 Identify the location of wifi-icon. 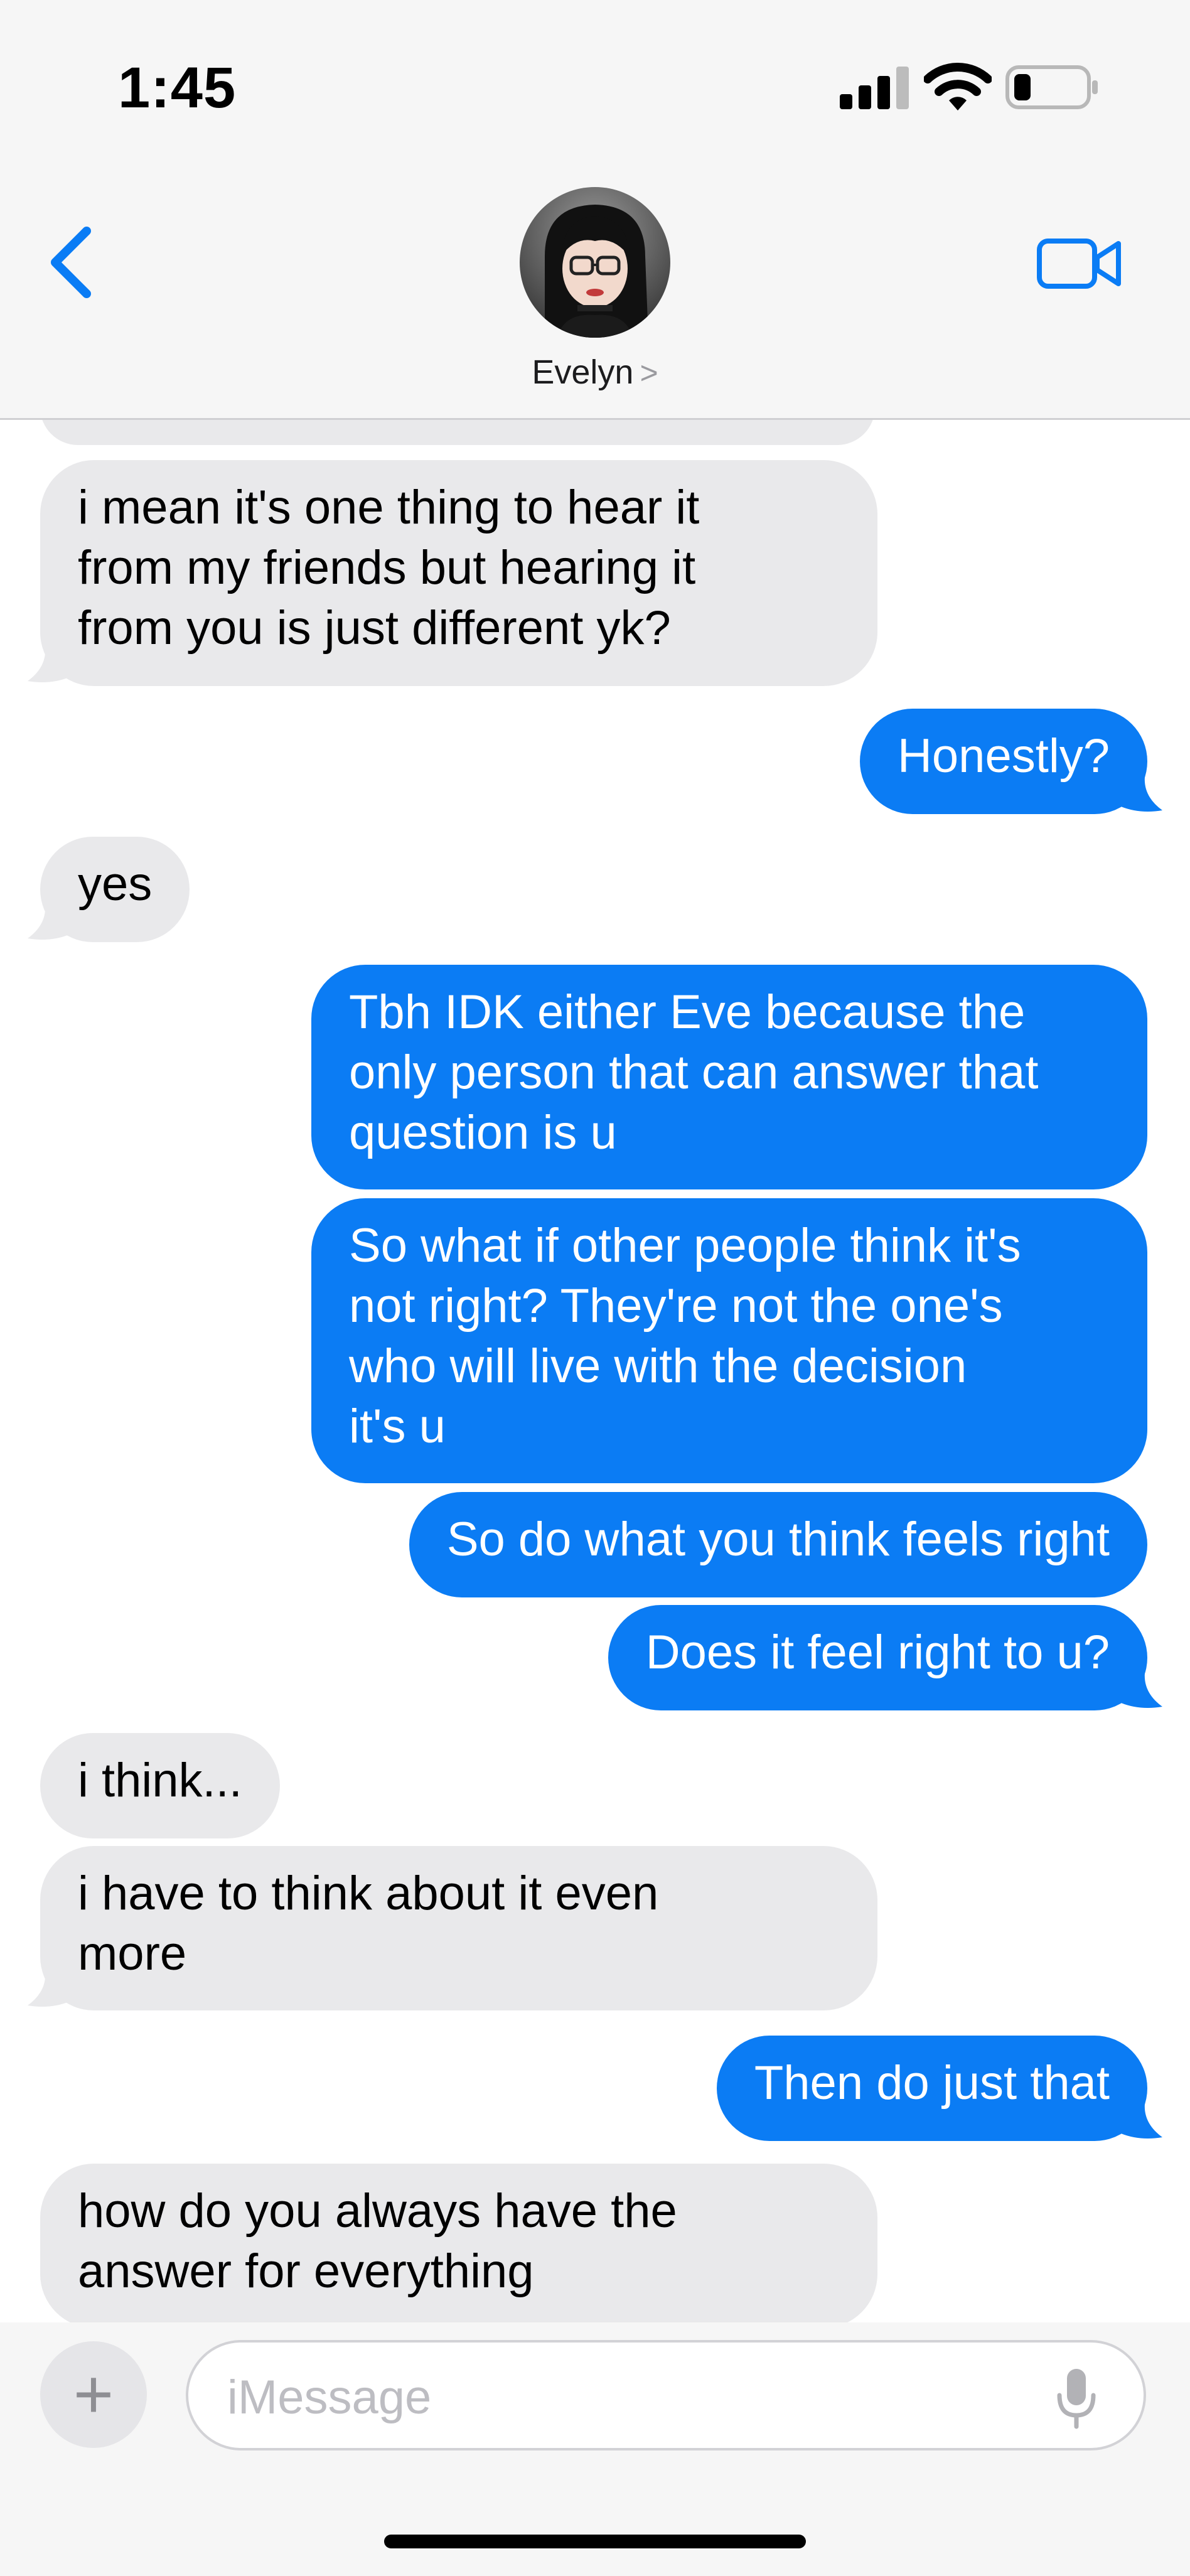
(958, 86).